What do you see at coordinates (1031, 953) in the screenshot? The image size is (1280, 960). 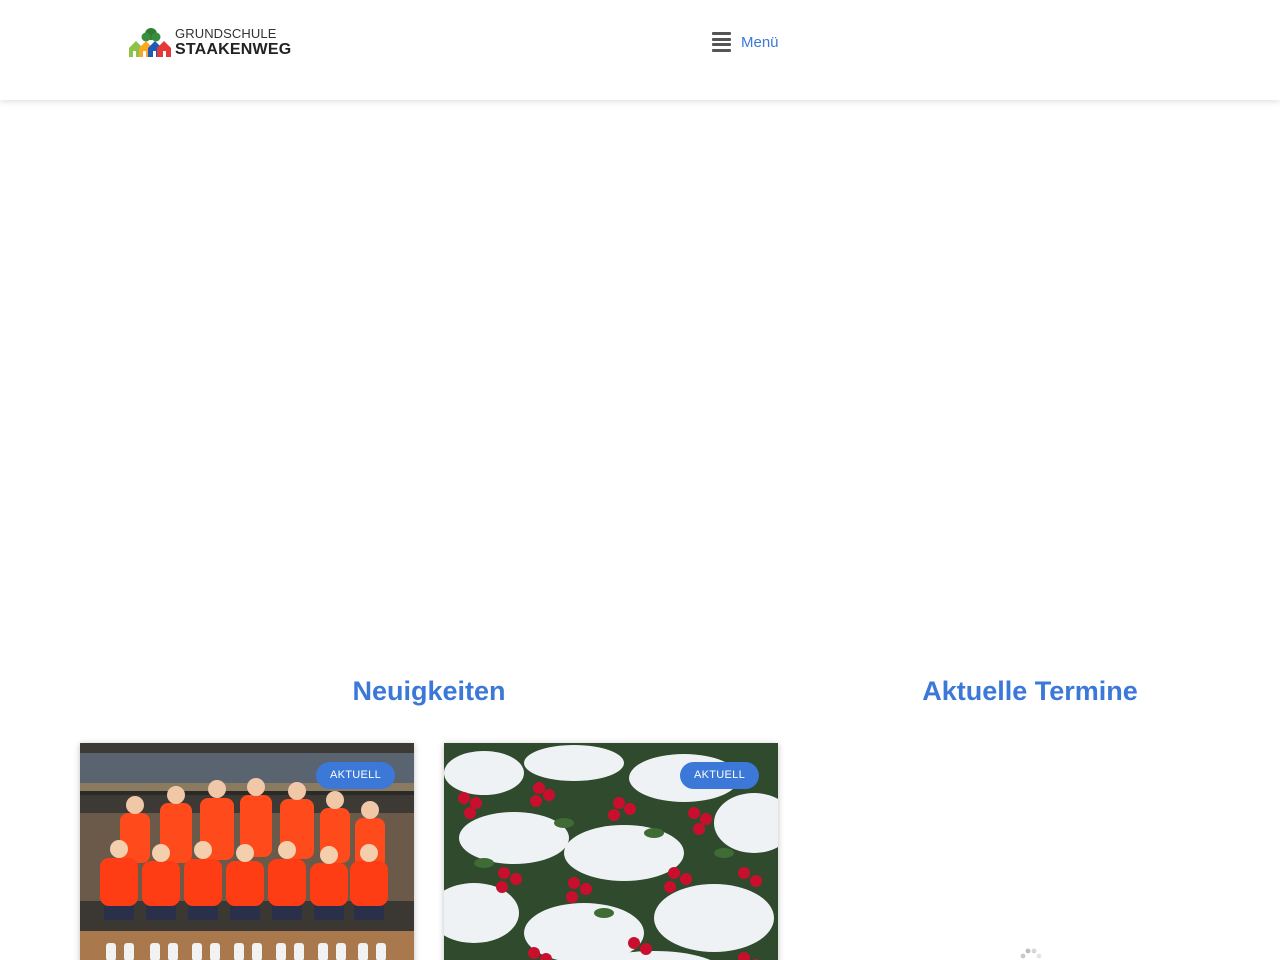 I see `spinner-icon` at bounding box center [1031, 953].